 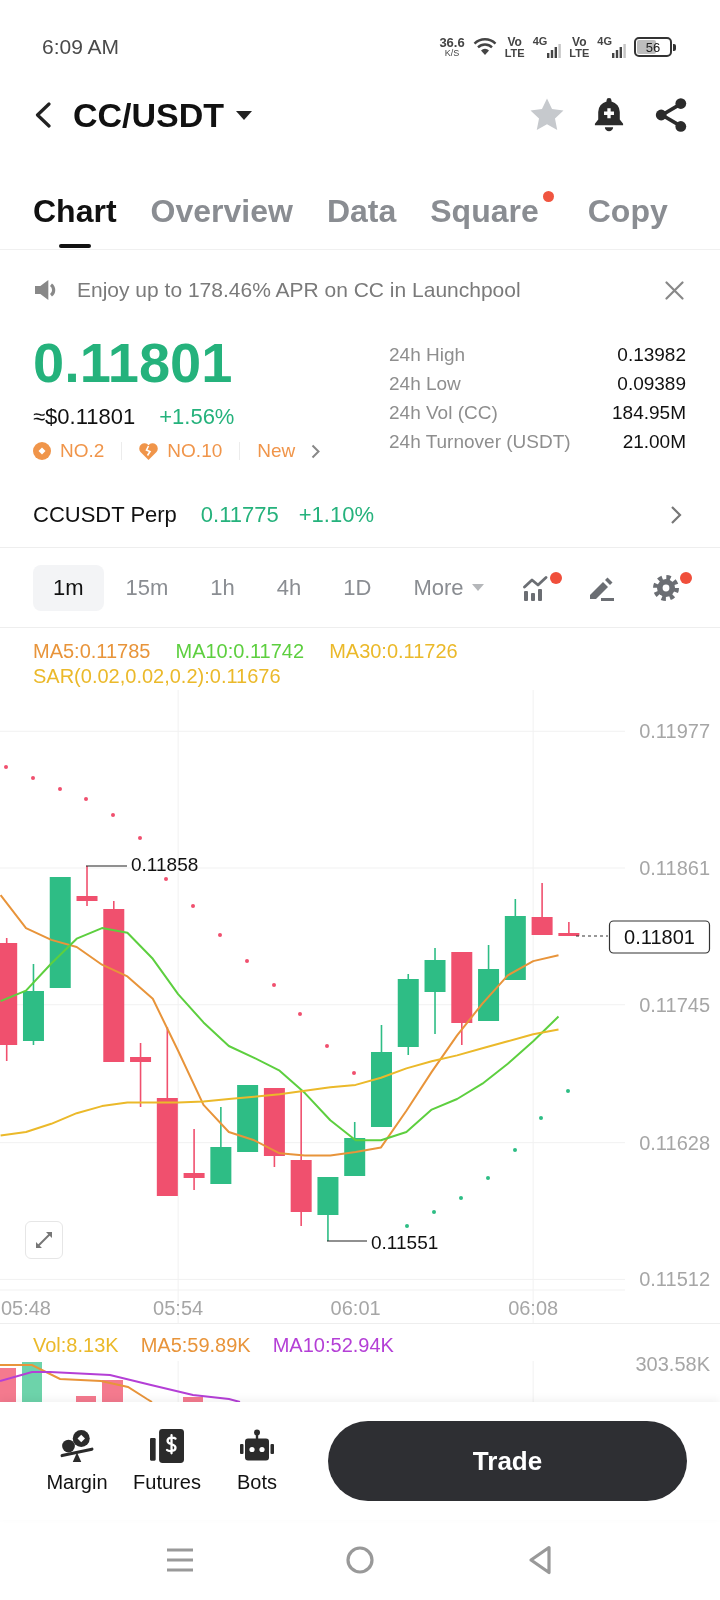 I want to click on interval-tab: 4h, so click(x=289, y=587).